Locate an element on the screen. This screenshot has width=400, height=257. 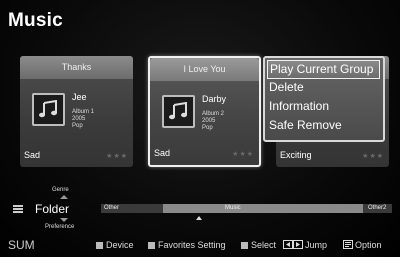
group-track: Other Music Other2 is located at coordinates (246, 208).